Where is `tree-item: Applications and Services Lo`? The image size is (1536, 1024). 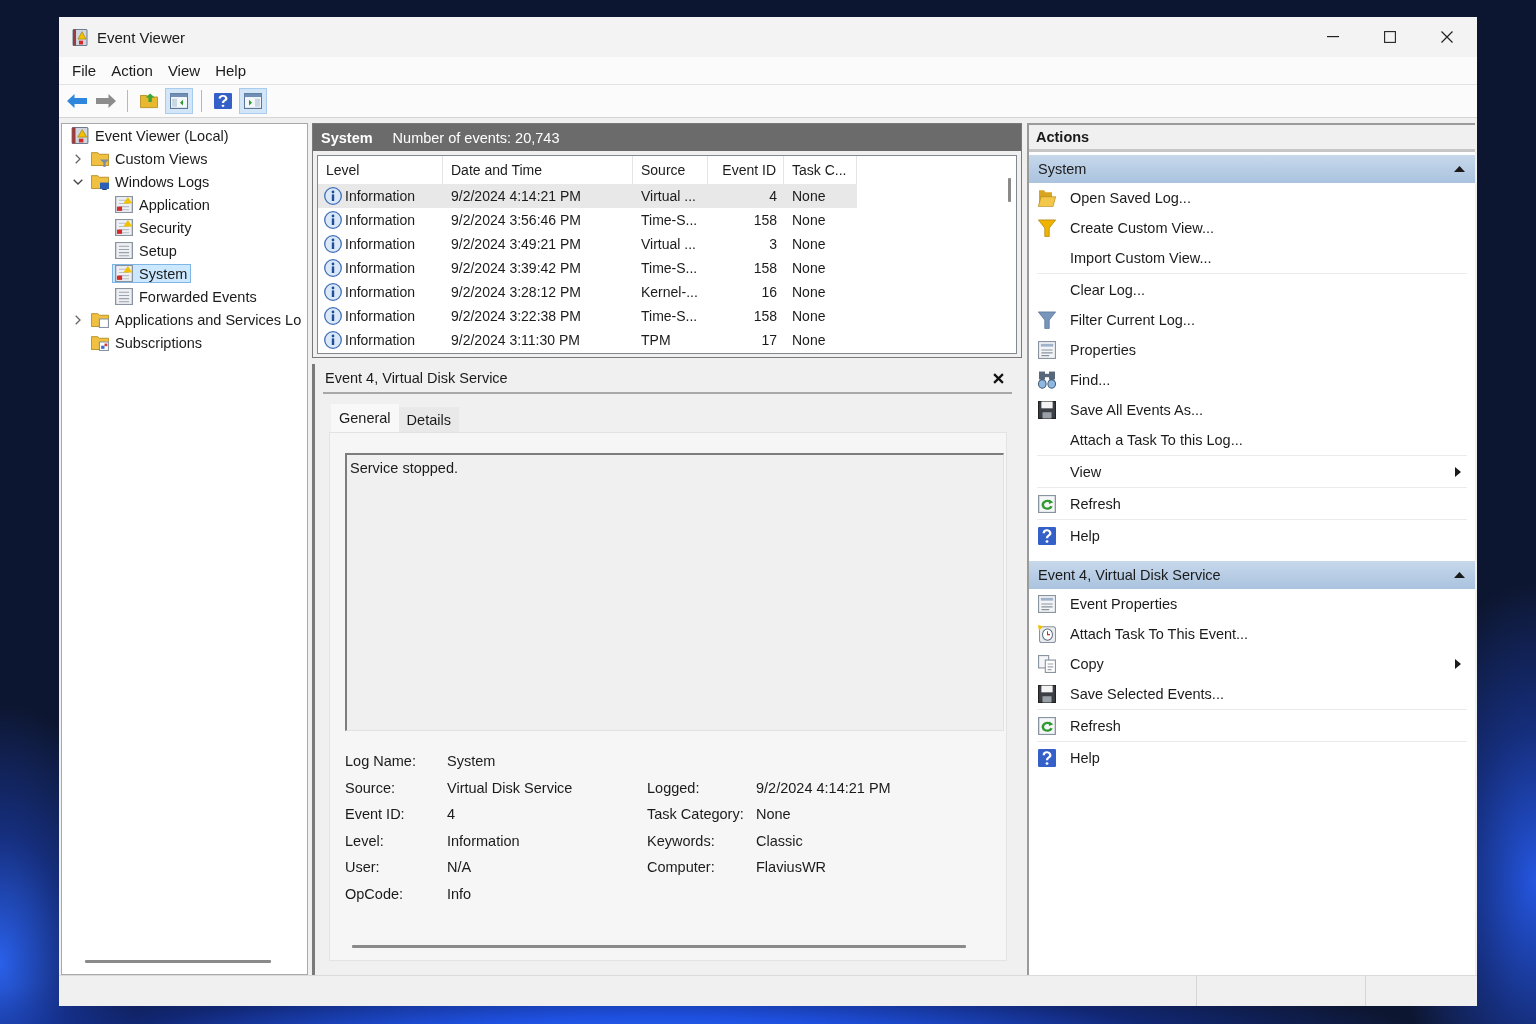 tree-item: Applications and Services Lo is located at coordinates (197, 319).